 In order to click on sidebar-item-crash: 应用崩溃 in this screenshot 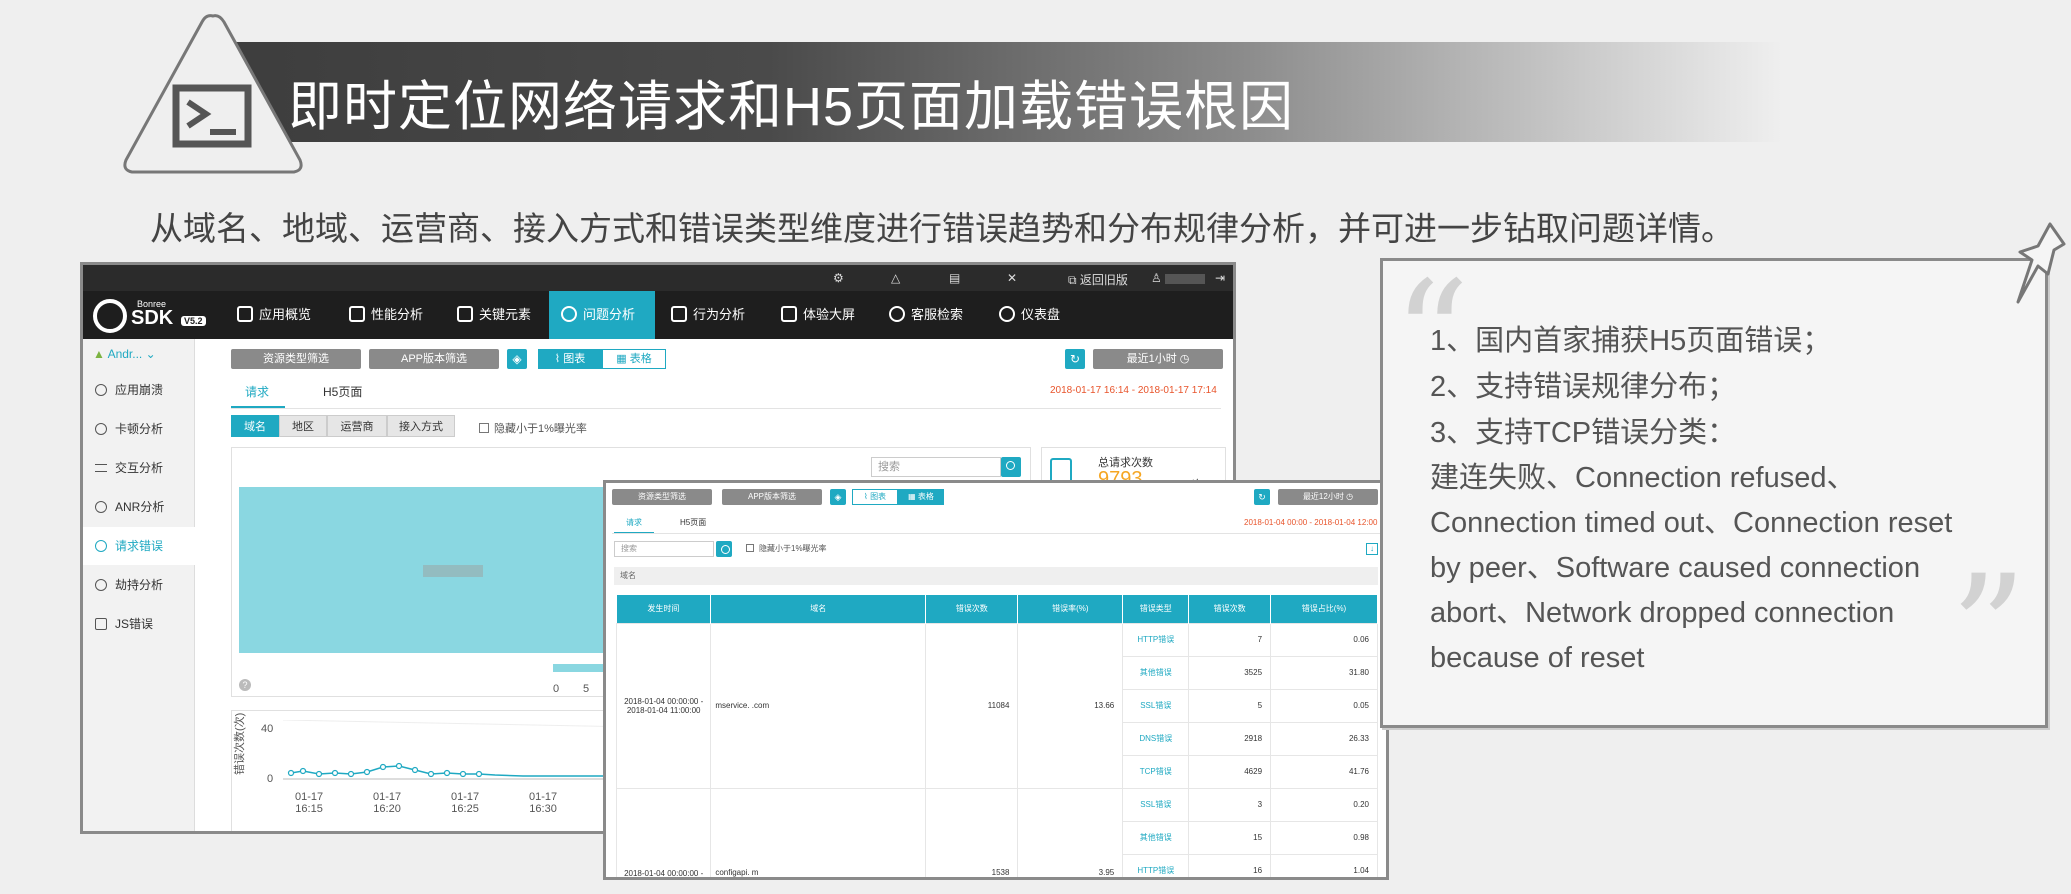, I will do `click(139, 390)`.